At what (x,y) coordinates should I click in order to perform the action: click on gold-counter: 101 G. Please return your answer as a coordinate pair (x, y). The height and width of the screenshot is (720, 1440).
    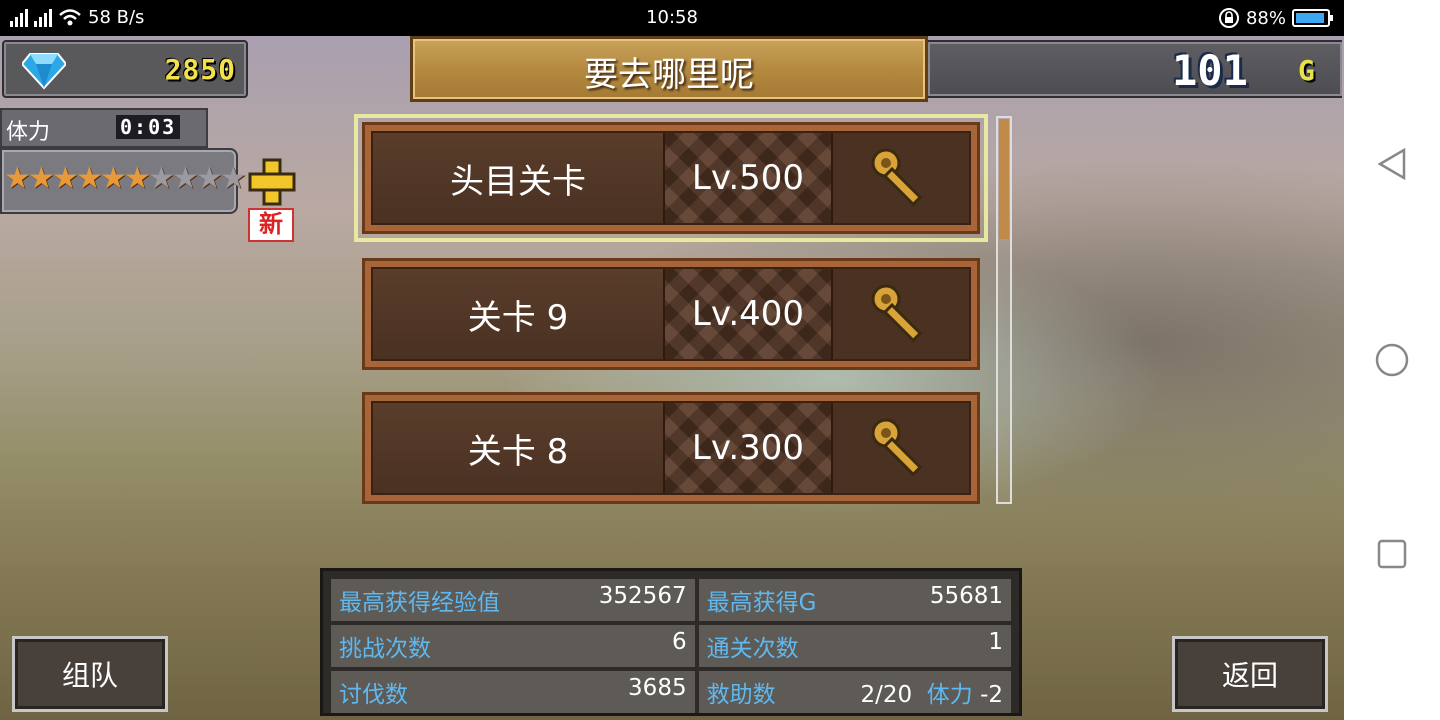
    Looking at the image, I should click on (1134, 69).